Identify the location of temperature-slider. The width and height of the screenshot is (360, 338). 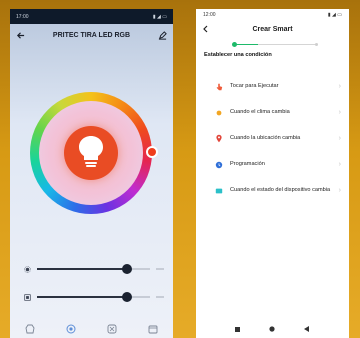
(94, 297).